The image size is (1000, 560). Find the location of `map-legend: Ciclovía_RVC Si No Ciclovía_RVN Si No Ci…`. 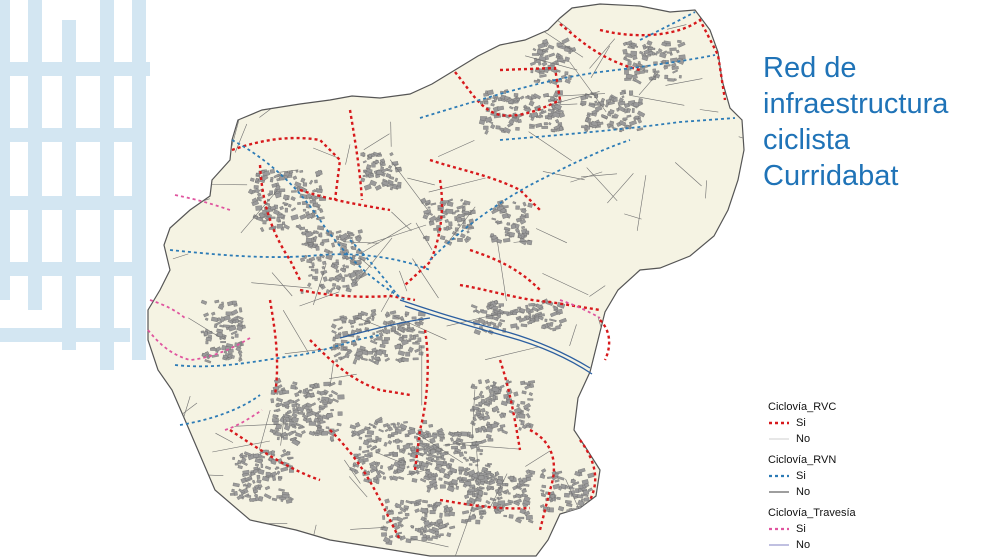

map-legend: Ciclovía_RVC Si No Ciclovía_RVN Si No Ci… is located at coordinates (878, 479).